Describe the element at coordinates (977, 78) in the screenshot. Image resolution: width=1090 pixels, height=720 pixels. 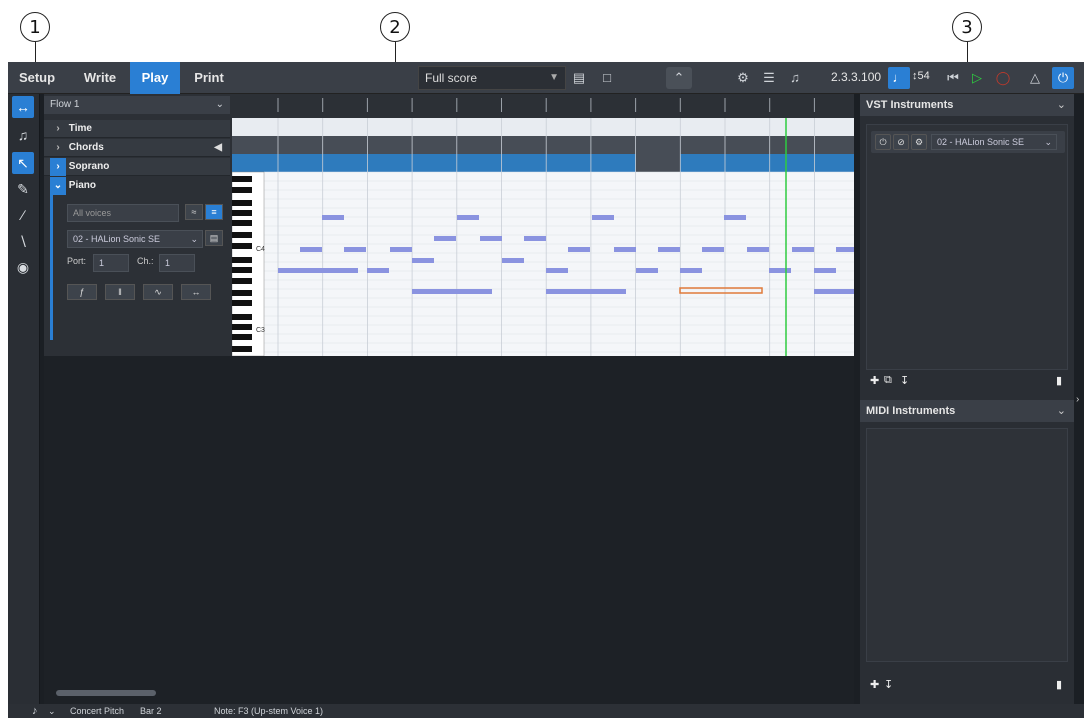
I see `play-icon: ▷` at that location.